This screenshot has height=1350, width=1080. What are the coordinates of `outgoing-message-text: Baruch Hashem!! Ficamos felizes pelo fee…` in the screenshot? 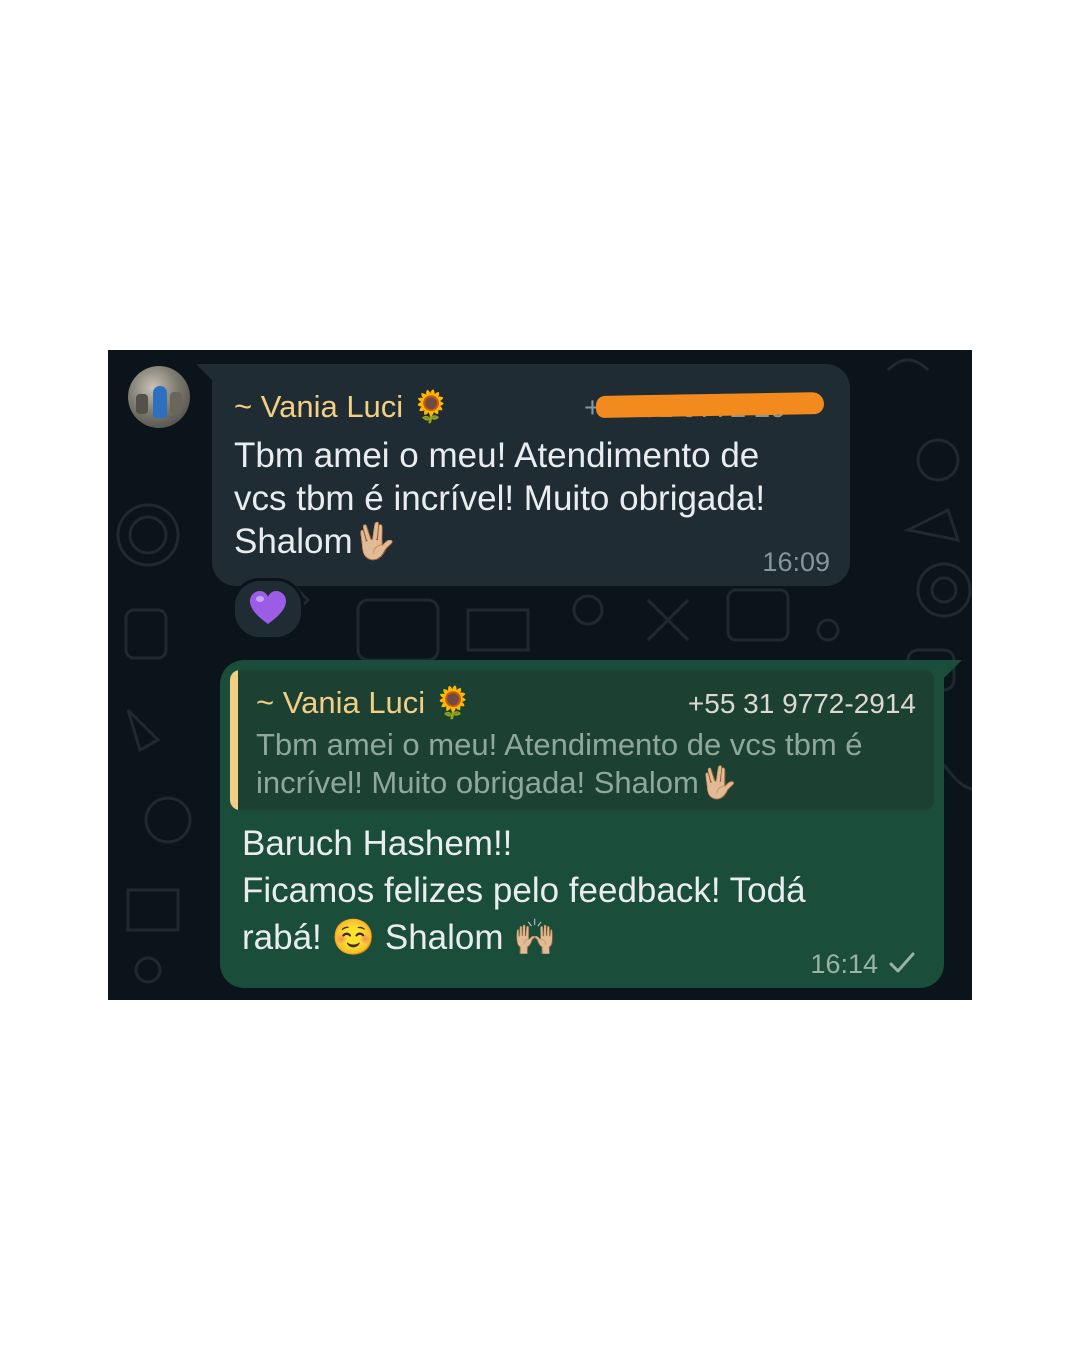 It's located at (582, 891).